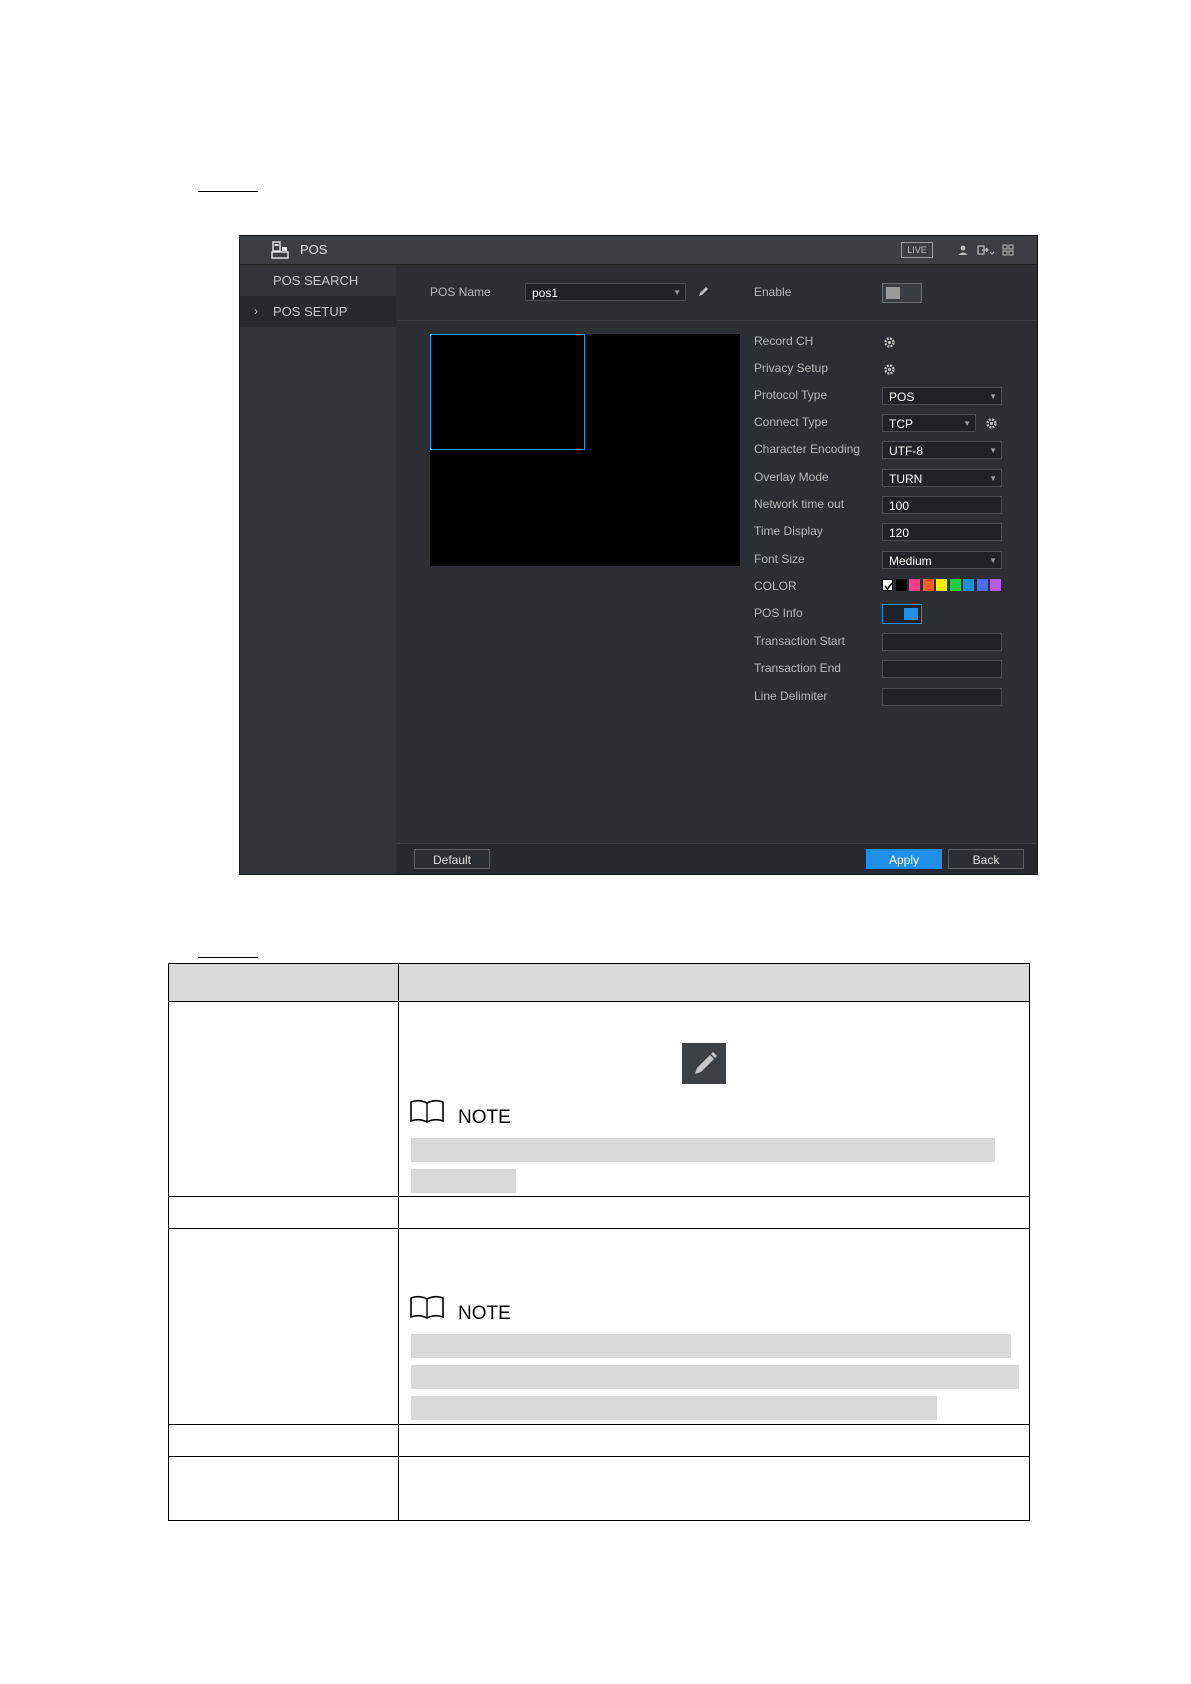 This screenshot has height=1684, width=1191. I want to click on color-swatch-group, so click(944, 585).